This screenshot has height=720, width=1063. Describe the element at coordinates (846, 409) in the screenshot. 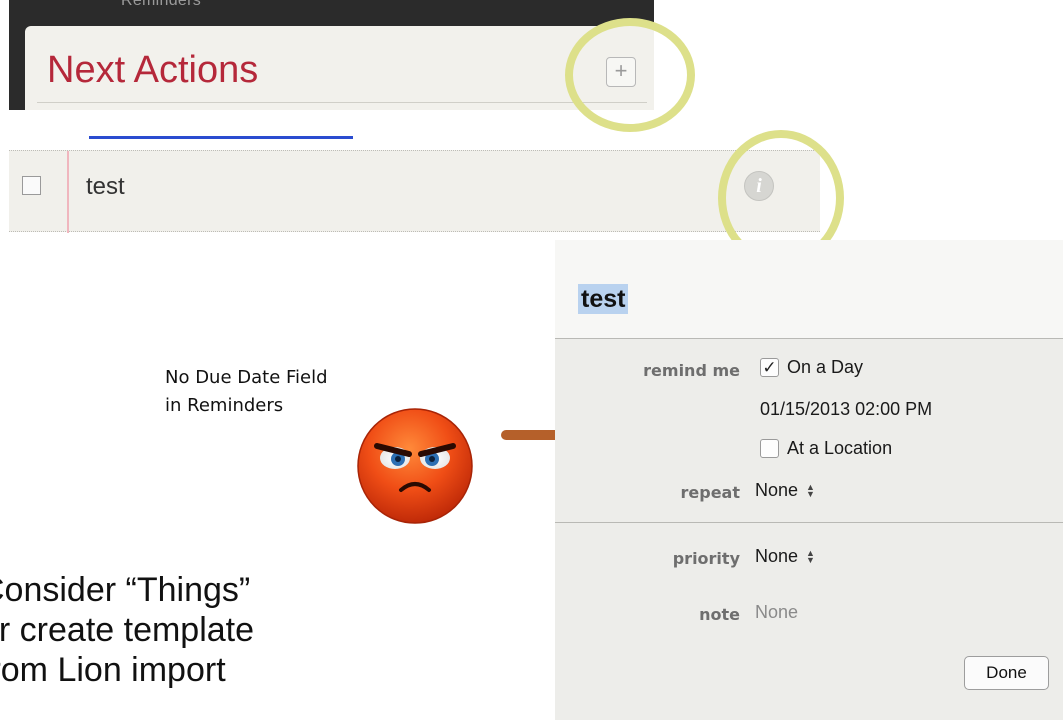

I see `due-datetime-field: 01/15/2013 02:00 PM` at that location.